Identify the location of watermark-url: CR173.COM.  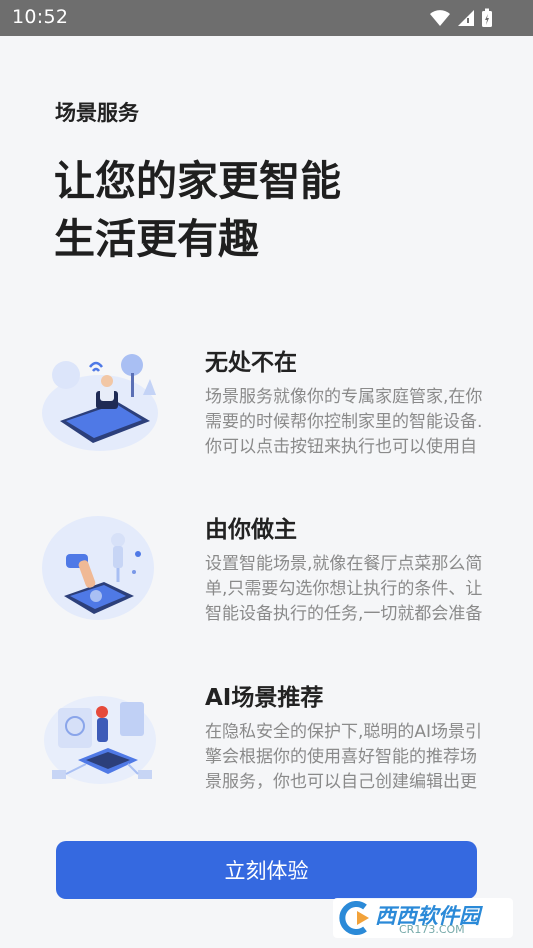
(432, 929).